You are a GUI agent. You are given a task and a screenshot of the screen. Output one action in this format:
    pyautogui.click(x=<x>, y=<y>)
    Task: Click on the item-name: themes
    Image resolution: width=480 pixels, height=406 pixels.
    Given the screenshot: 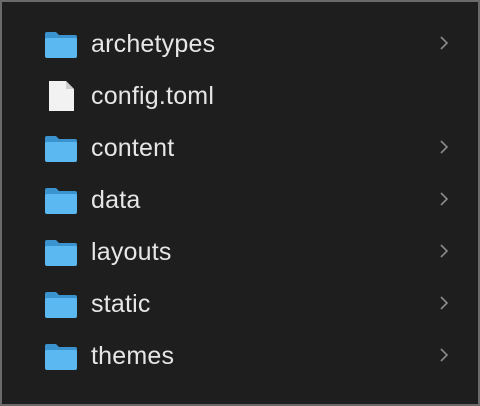 What is the action you would take?
    pyautogui.click(x=133, y=356)
    